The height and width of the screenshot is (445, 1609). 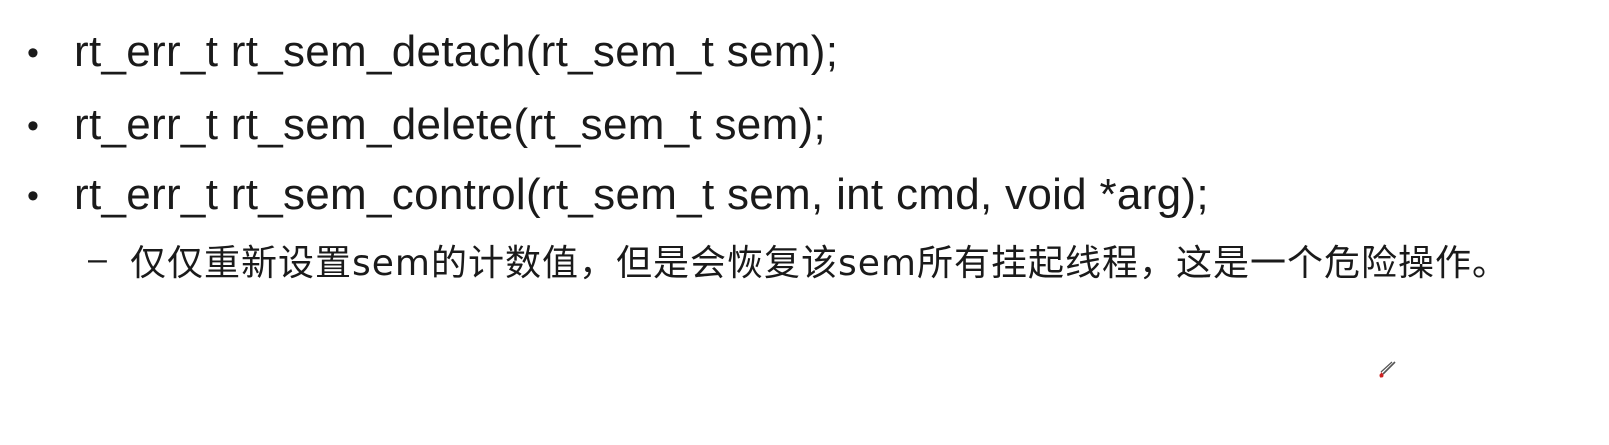 What do you see at coordinates (819, 263) in the screenshot?
I see `sub-bullet-text: 仅仅重新设置sem的计数值，但是会恢复该sem所有挂起线程，这是一个危险操作。` at bounding box center [819, 263].